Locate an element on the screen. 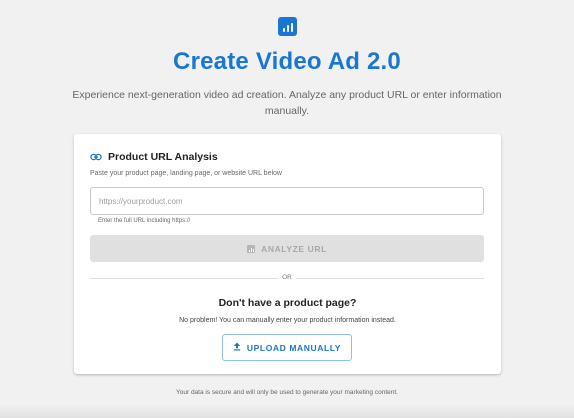  analyze-url-button: ANALYZE URL is located at coordinates (287, 248).